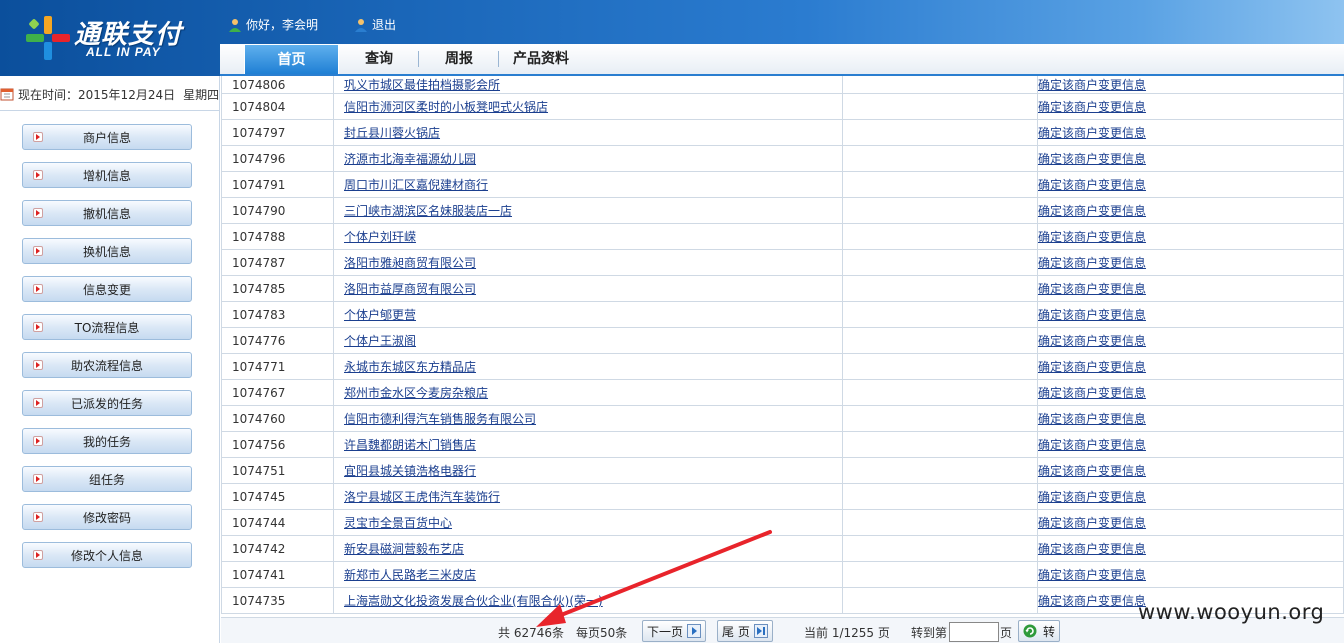 The image size is (1344, 643). I want to click on logo: 通联支付 ALL IN PAY, so click(107, 38).